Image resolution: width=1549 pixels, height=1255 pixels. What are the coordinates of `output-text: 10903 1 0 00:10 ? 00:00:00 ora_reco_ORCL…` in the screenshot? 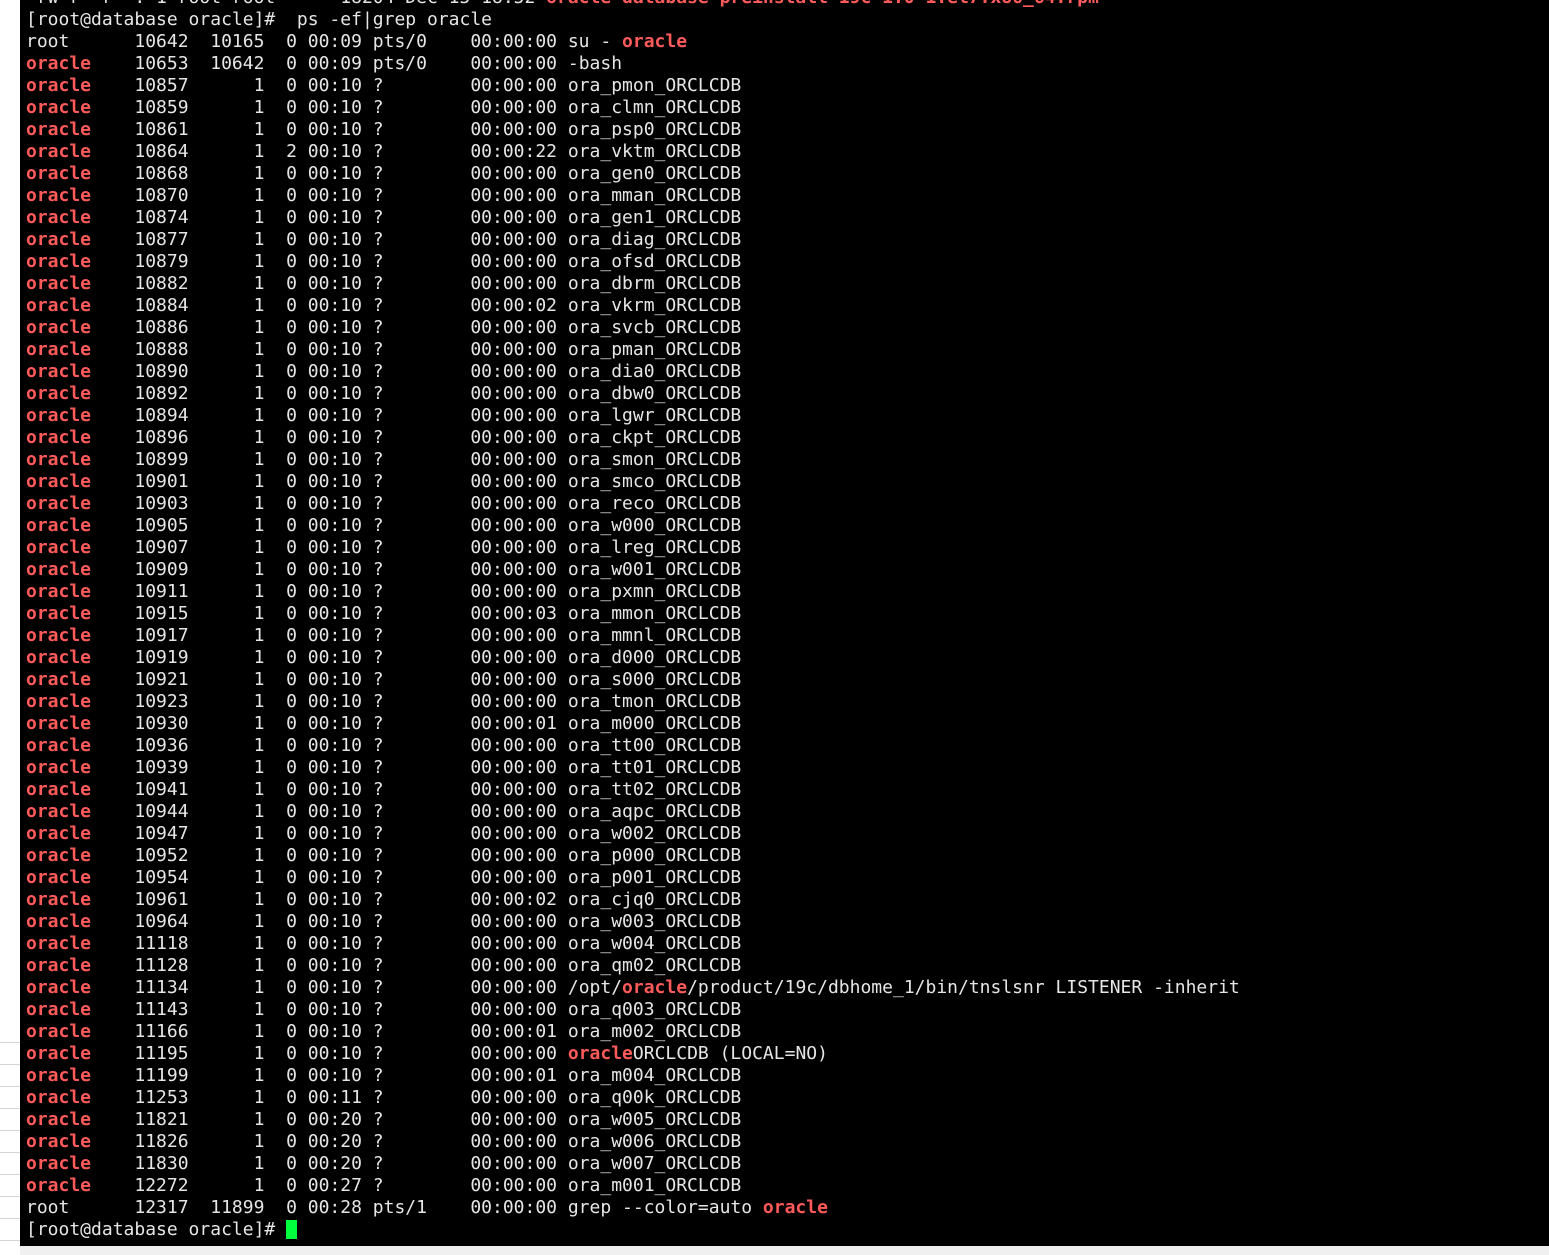 It's located at (416, 503).